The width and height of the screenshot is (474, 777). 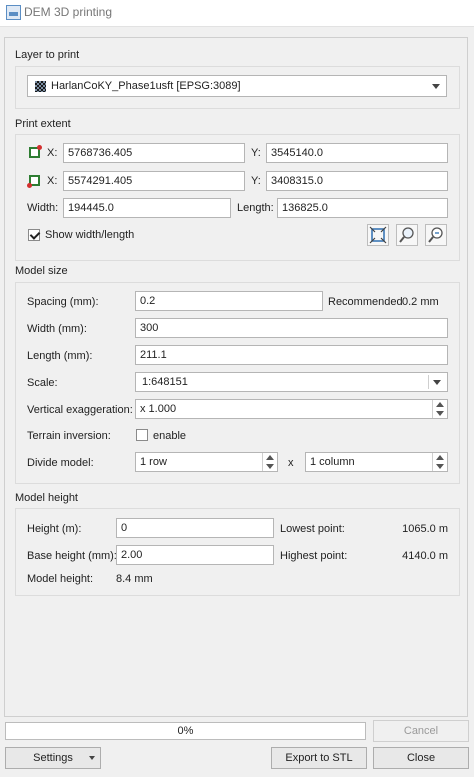 What do you see at coordinates (195, 555) in the screenshot?
I see `base-height-input: 2.00` at bounding box center [195, 555].